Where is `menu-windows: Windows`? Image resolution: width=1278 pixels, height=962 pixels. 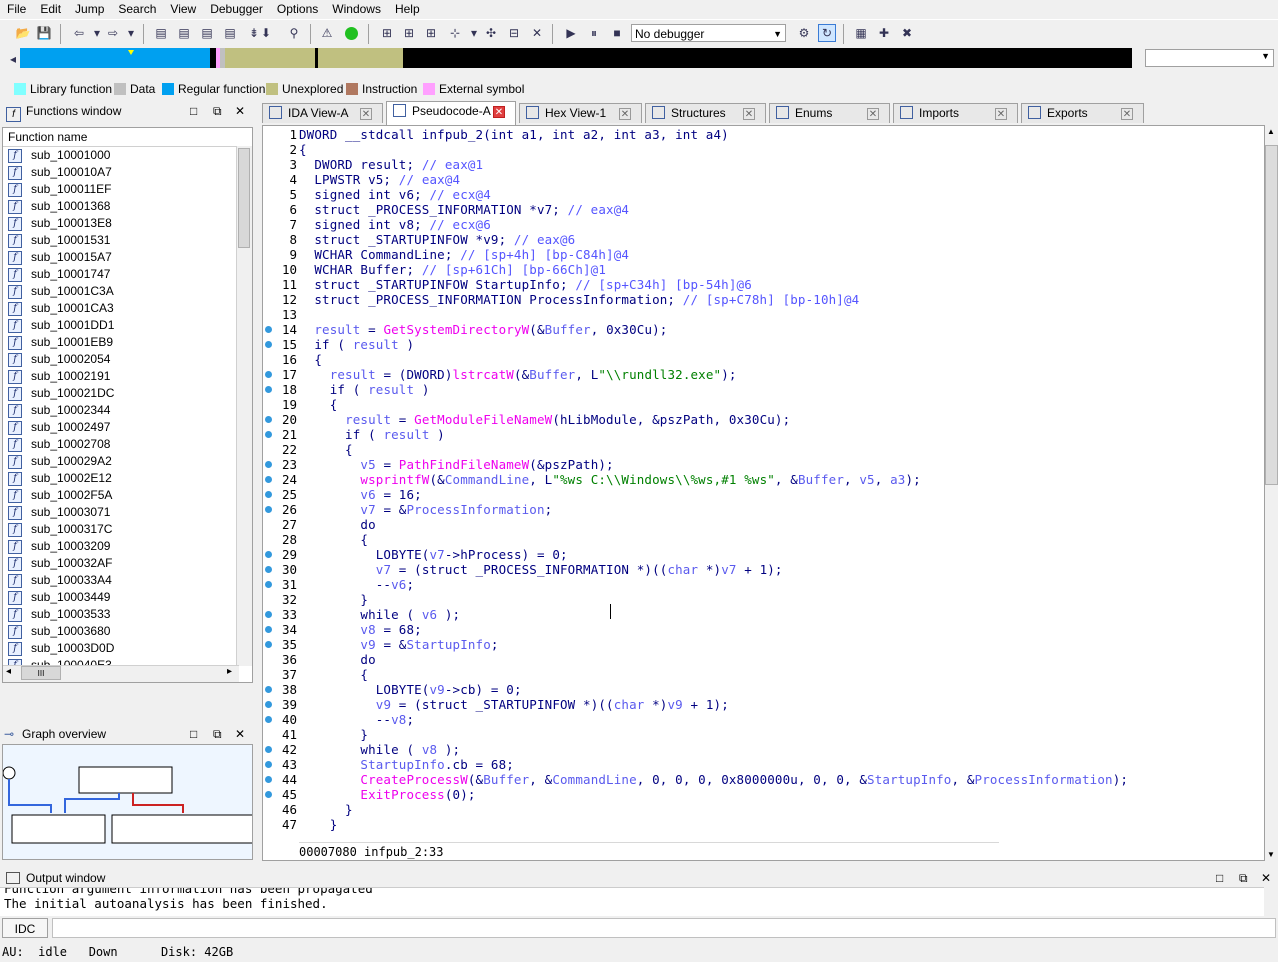 menu-windows: Windows is located at coordinates (356, 9).